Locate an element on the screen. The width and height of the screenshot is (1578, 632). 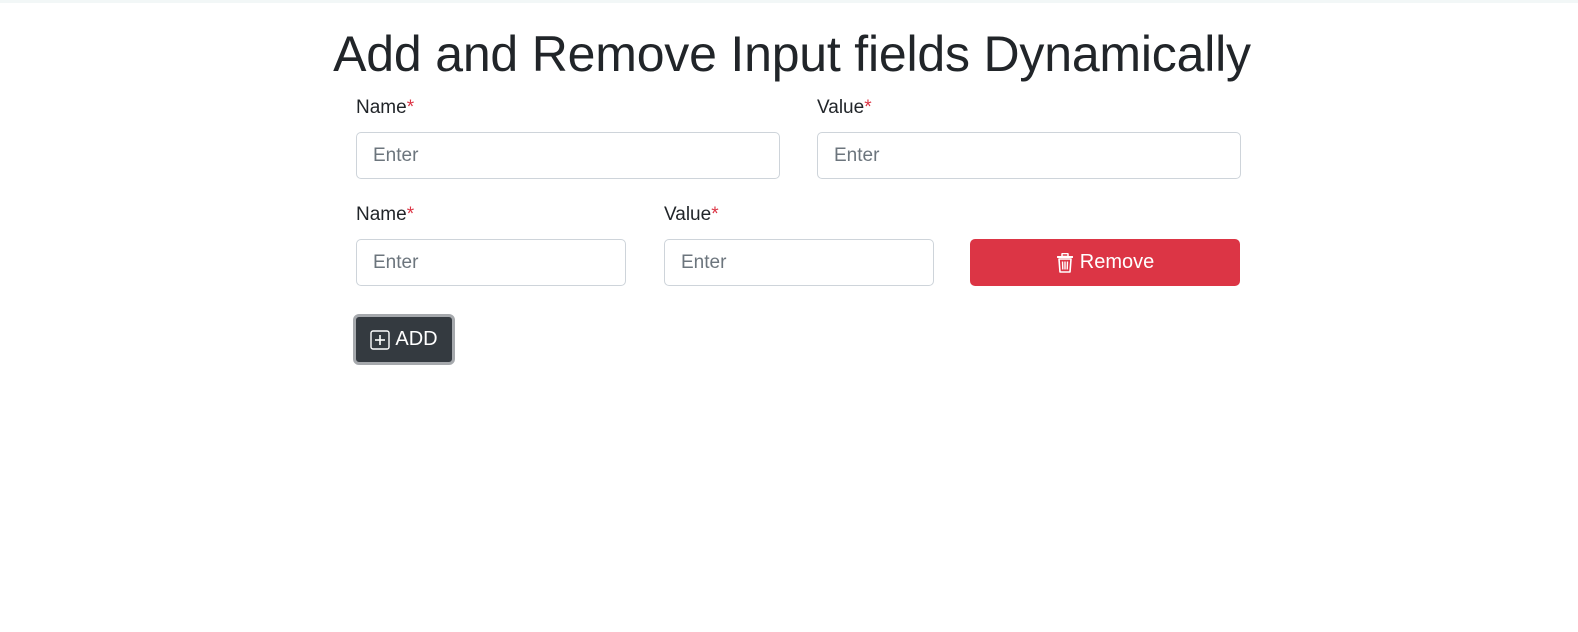
name-input-row1 is located at coordinates (568, 155).